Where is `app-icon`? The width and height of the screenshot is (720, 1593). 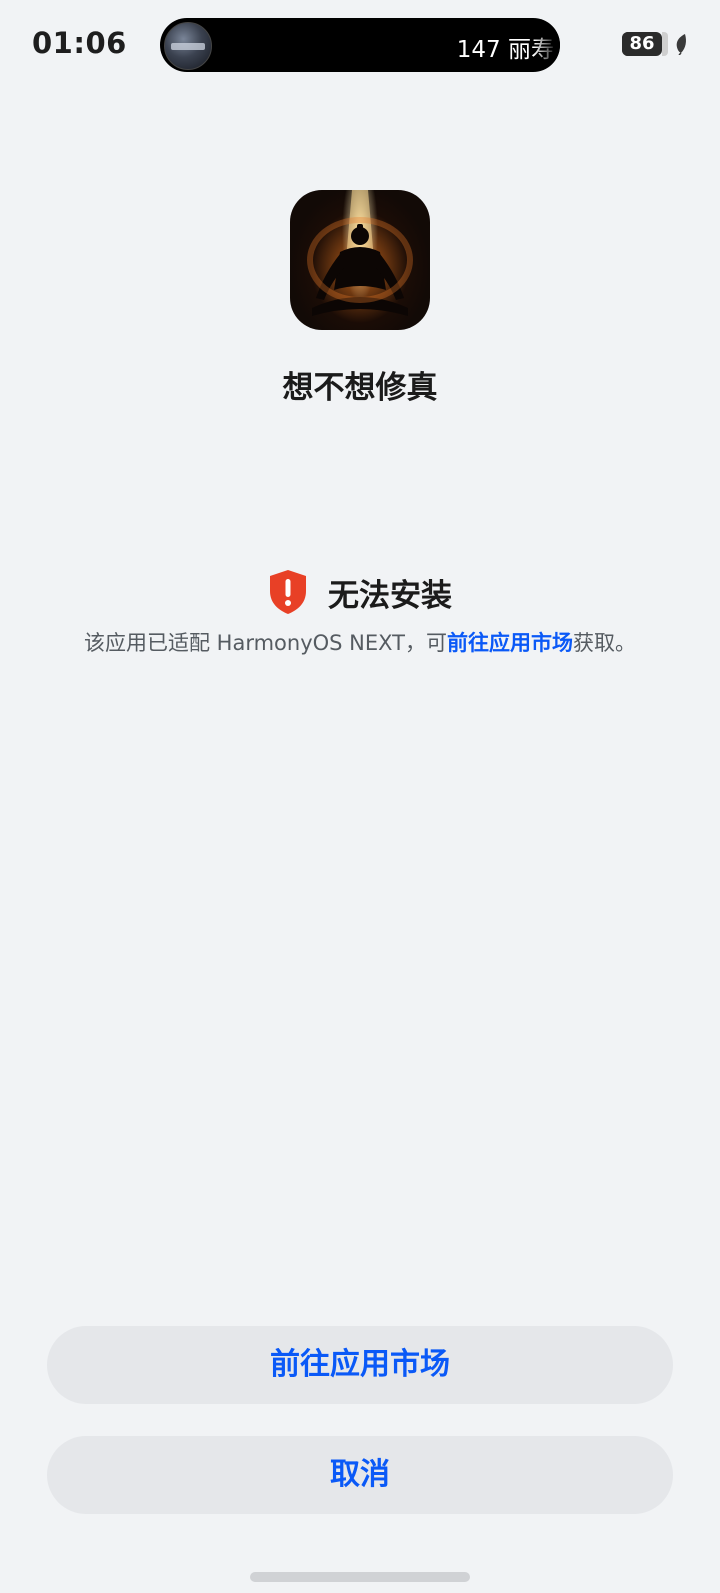
app-icon is located at coordinates (360, 260).